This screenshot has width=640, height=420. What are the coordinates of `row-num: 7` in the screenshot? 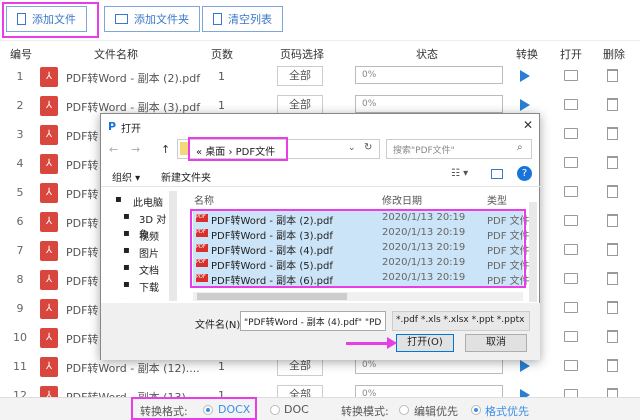 It's located at (20, 250).